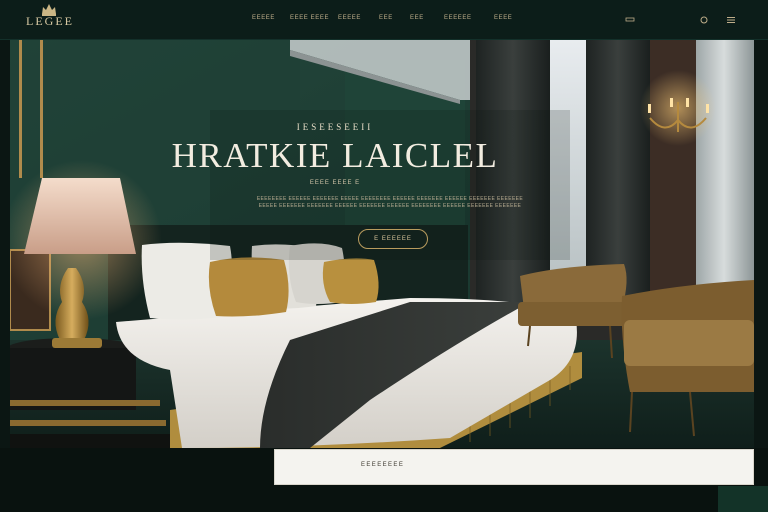 The width and height of the screenshot is (768, 512). Describe the element at coordinates (50, 21) in the screenshot. I see `logo-text: LEGEE` at that location.